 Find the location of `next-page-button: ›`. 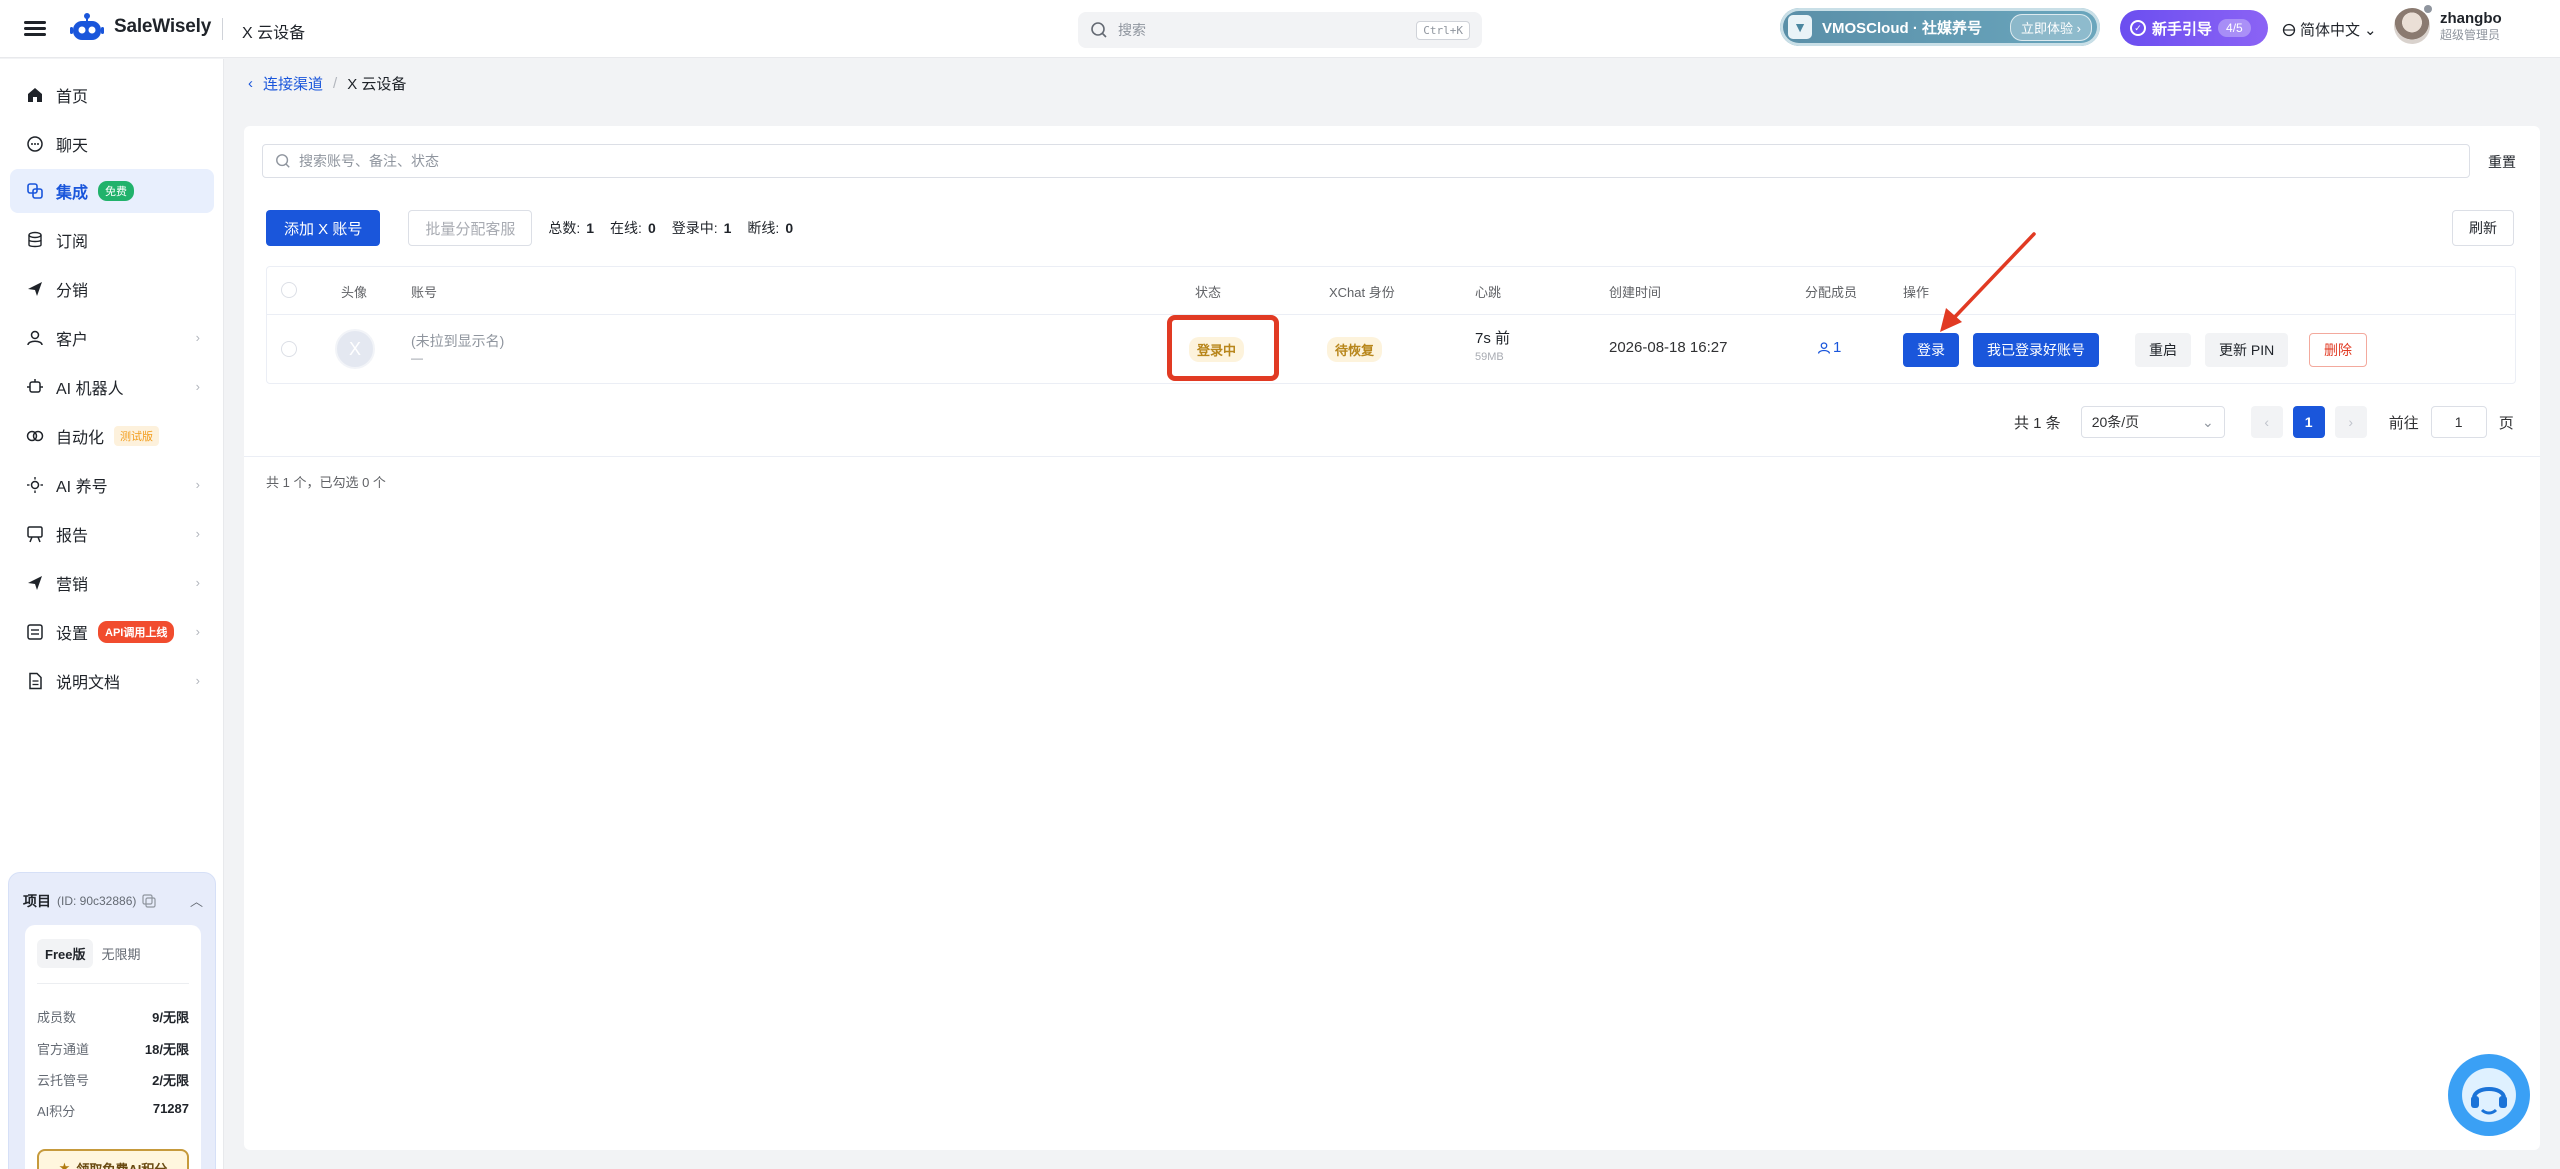

next-page-button: › is located at coordinates (2350, 422).